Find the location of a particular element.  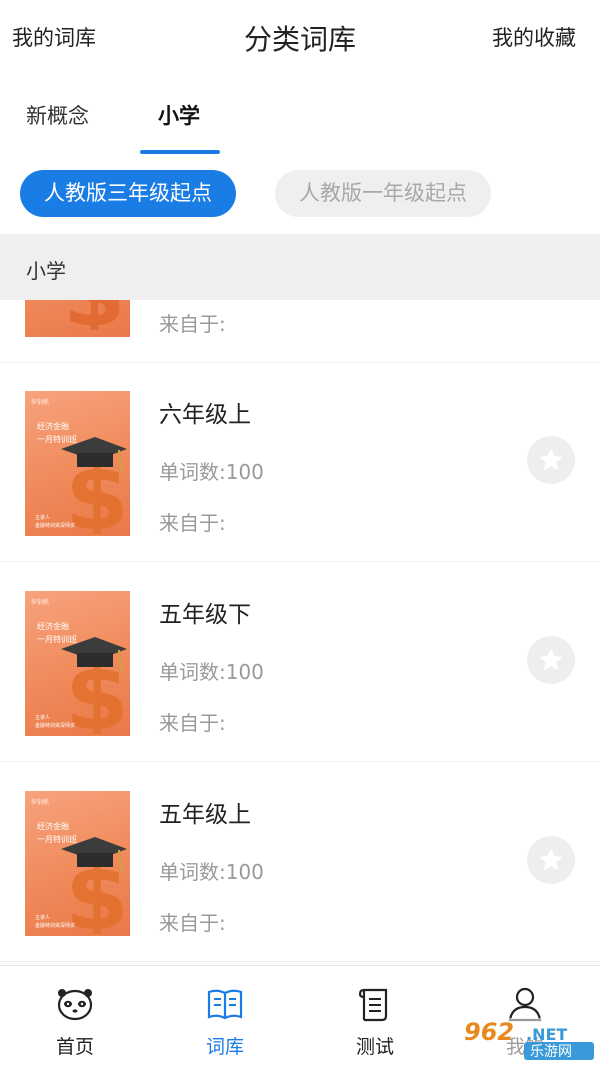

site-watermark: 962 .NET 乐游网 is located at coordinates (528, 1038).